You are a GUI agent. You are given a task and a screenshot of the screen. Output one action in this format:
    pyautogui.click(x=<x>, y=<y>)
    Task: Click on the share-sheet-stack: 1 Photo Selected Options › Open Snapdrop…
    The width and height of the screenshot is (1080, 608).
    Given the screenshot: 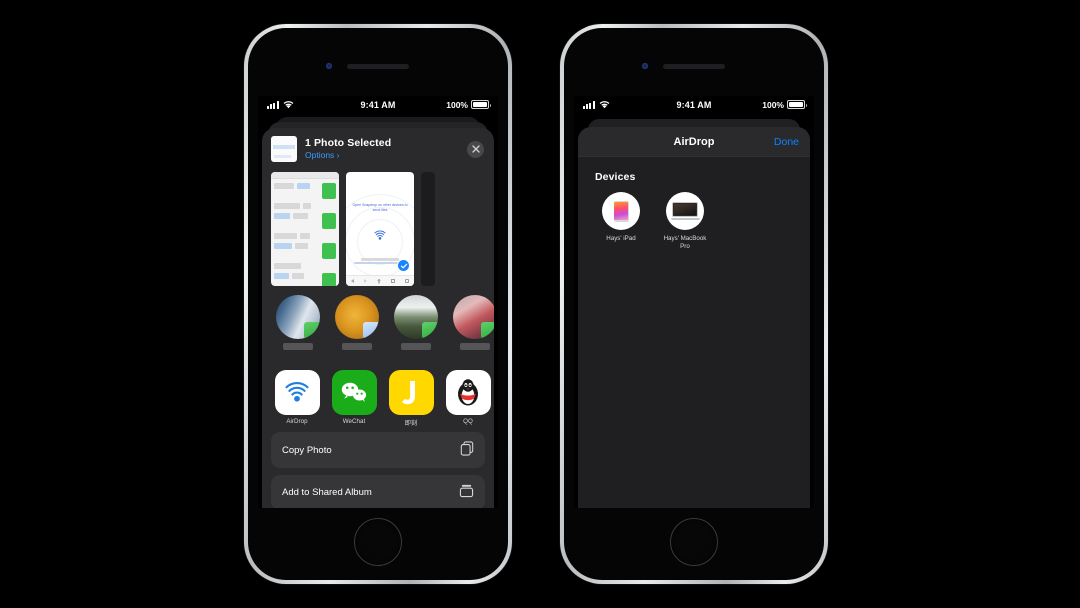 What is the action you would take?
    pyautogui.click(x=378, y=310)
    